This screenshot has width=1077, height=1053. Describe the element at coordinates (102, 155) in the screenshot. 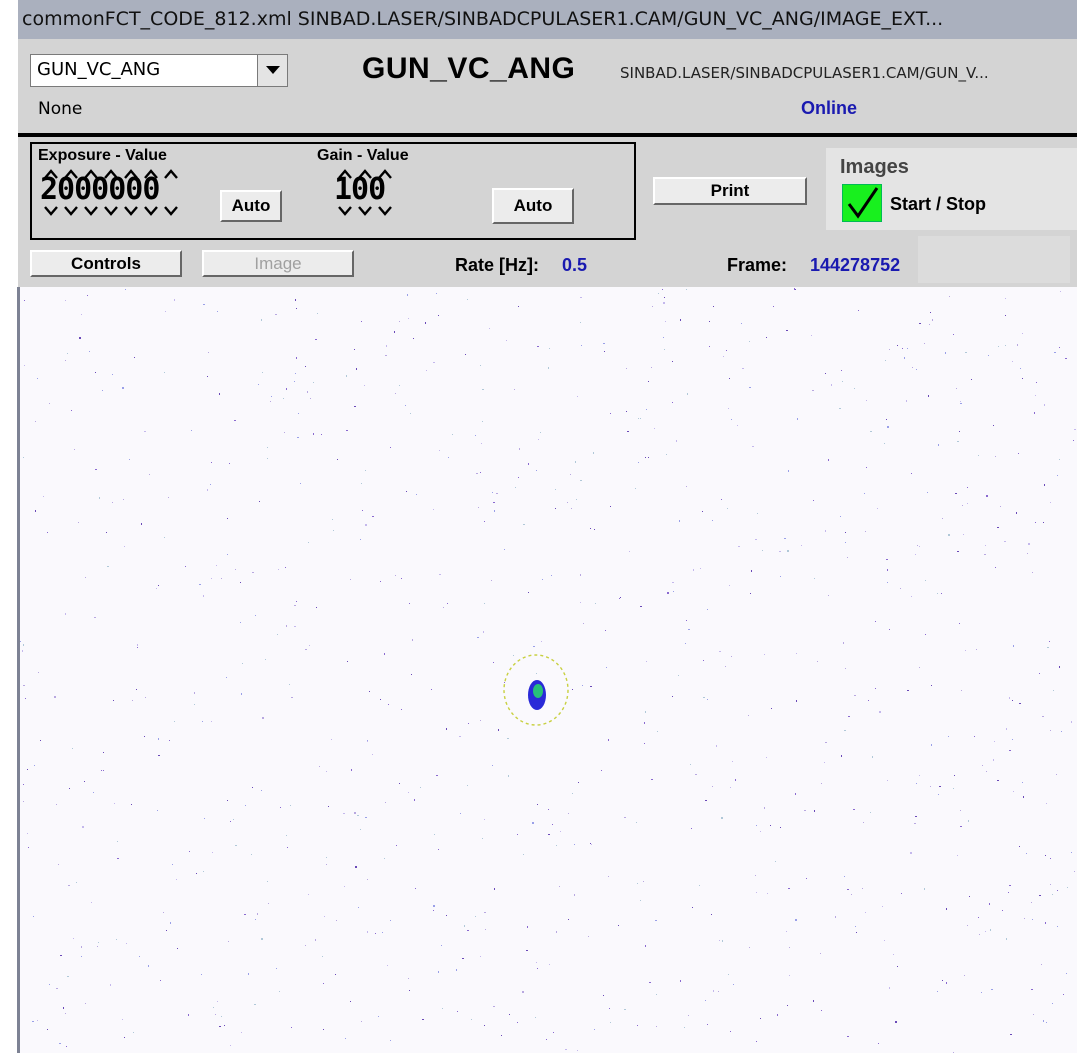

I see `exposure-label: Exposure - Value` at that location.